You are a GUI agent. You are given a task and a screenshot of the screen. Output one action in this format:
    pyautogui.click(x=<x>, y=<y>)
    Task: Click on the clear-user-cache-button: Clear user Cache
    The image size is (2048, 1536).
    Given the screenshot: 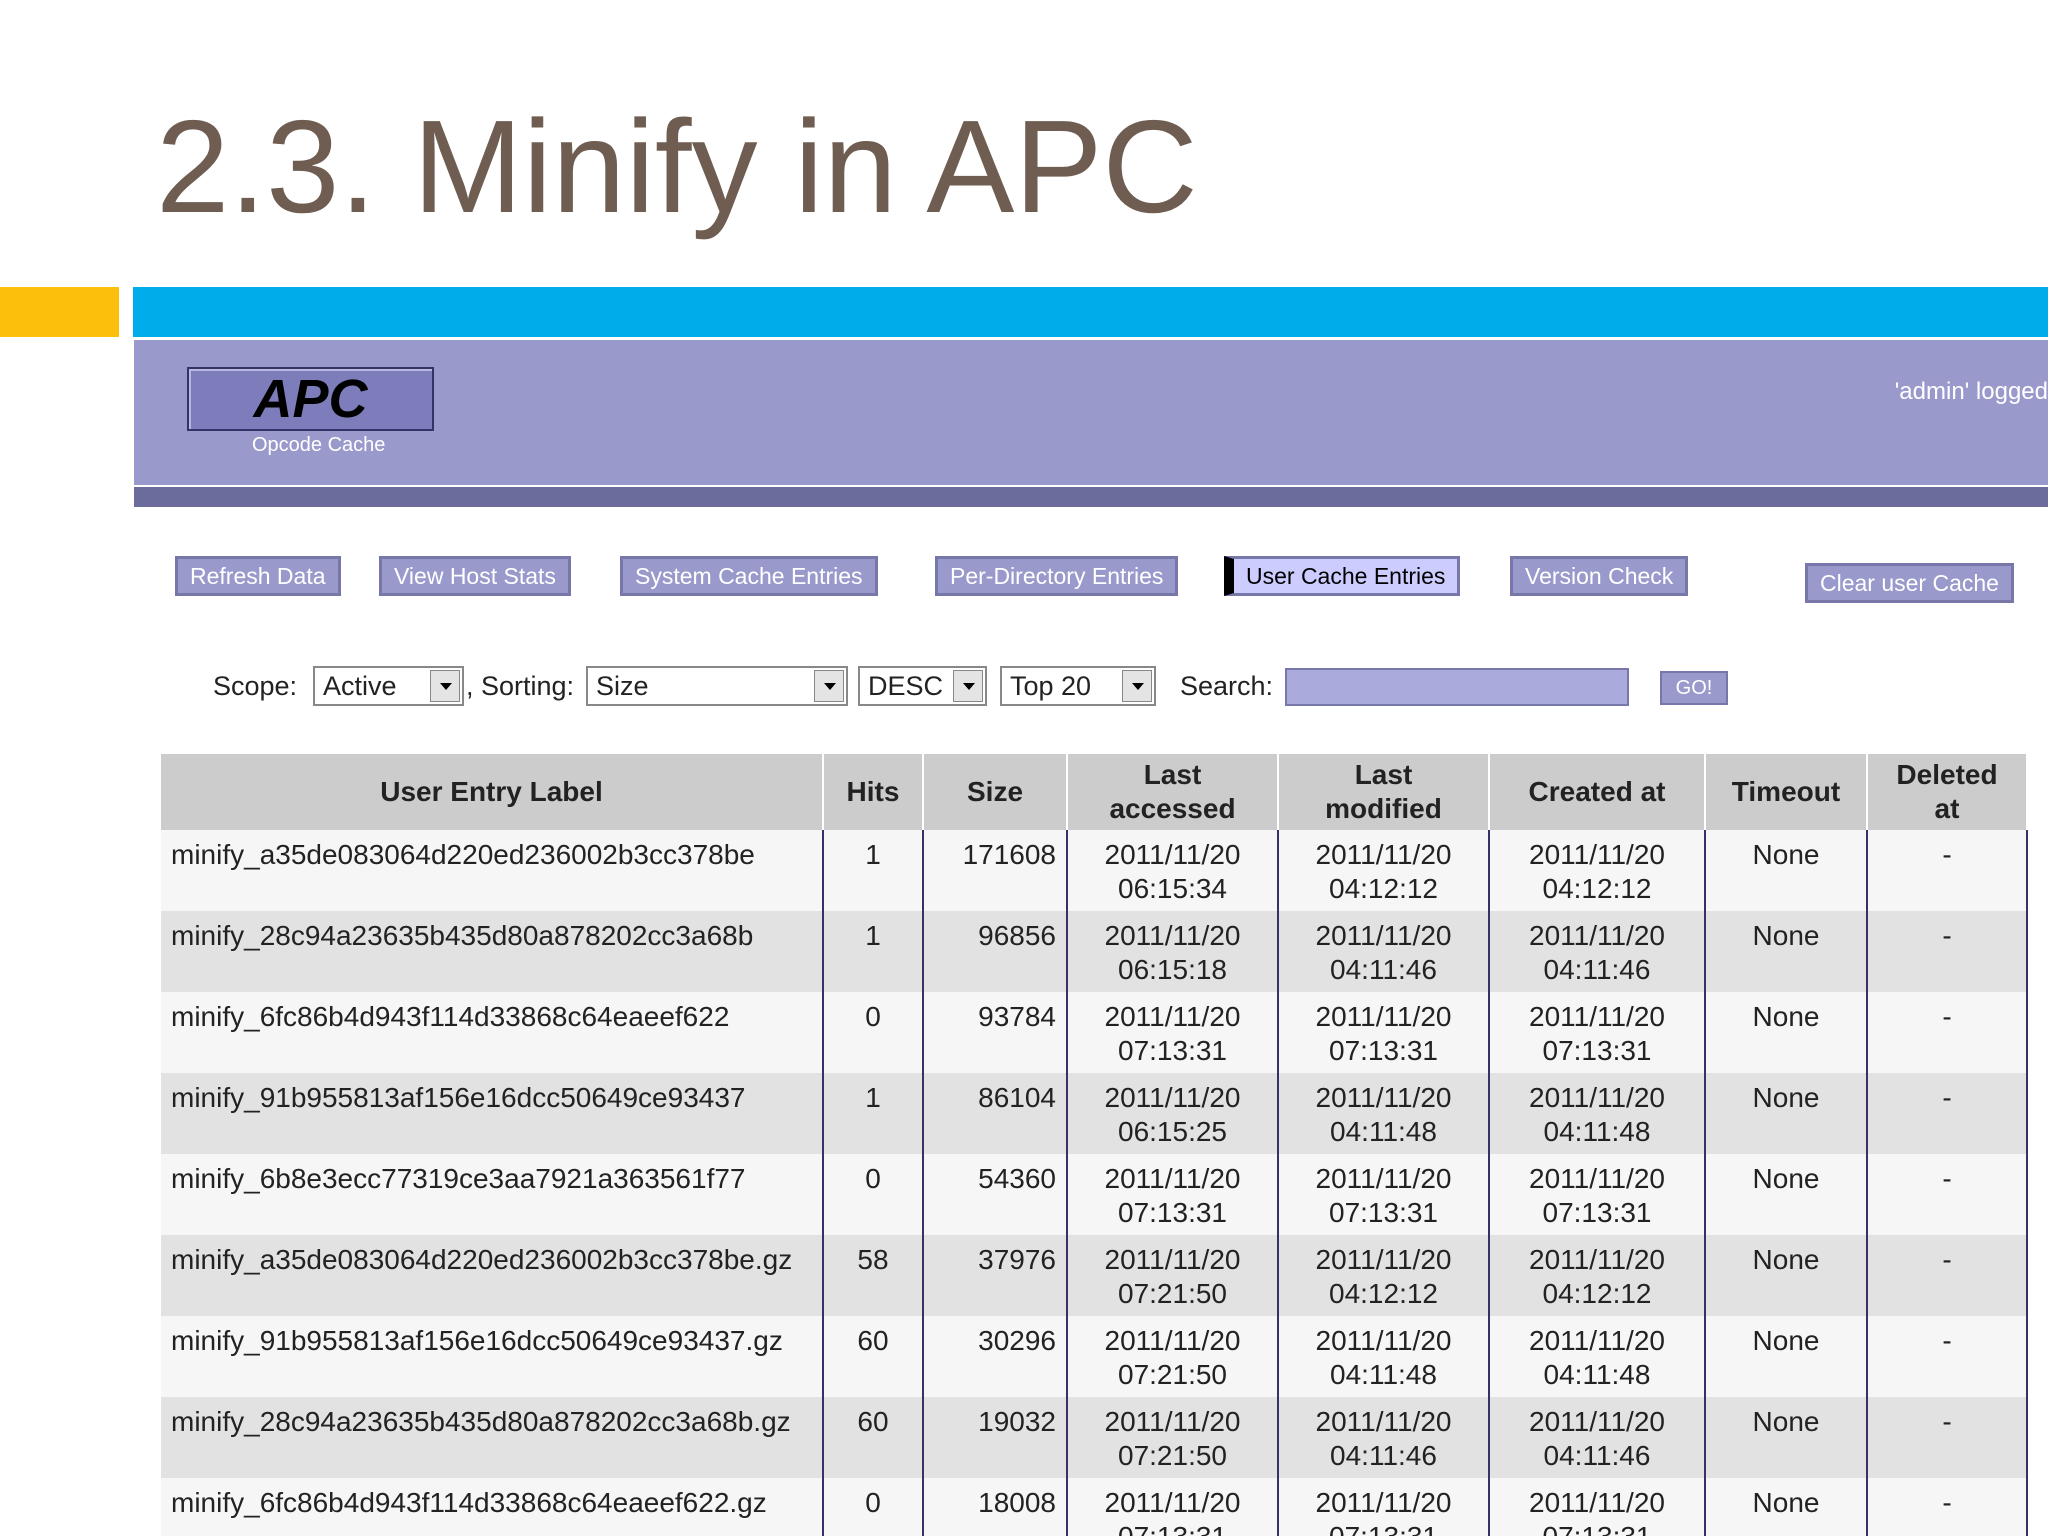 What is the action you would take?
    pyautogui.click(x=1909, y=583)
    